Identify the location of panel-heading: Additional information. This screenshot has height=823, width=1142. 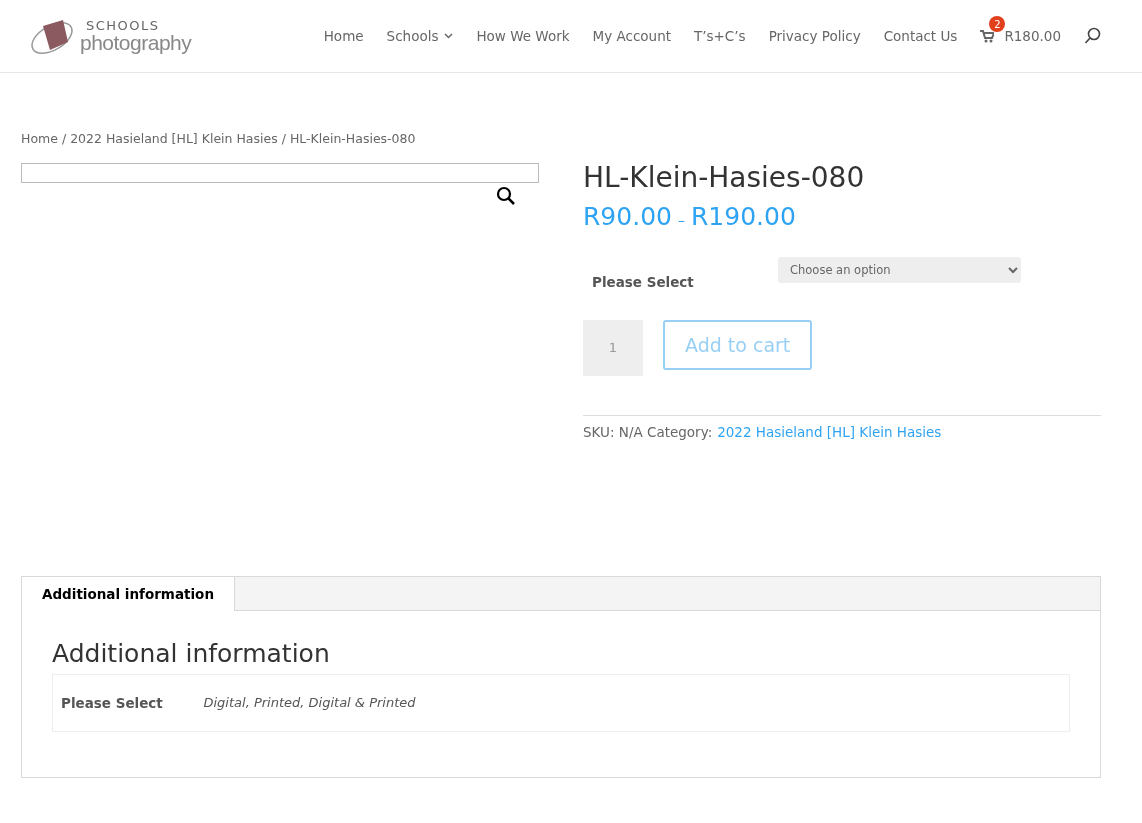
(191, 653).